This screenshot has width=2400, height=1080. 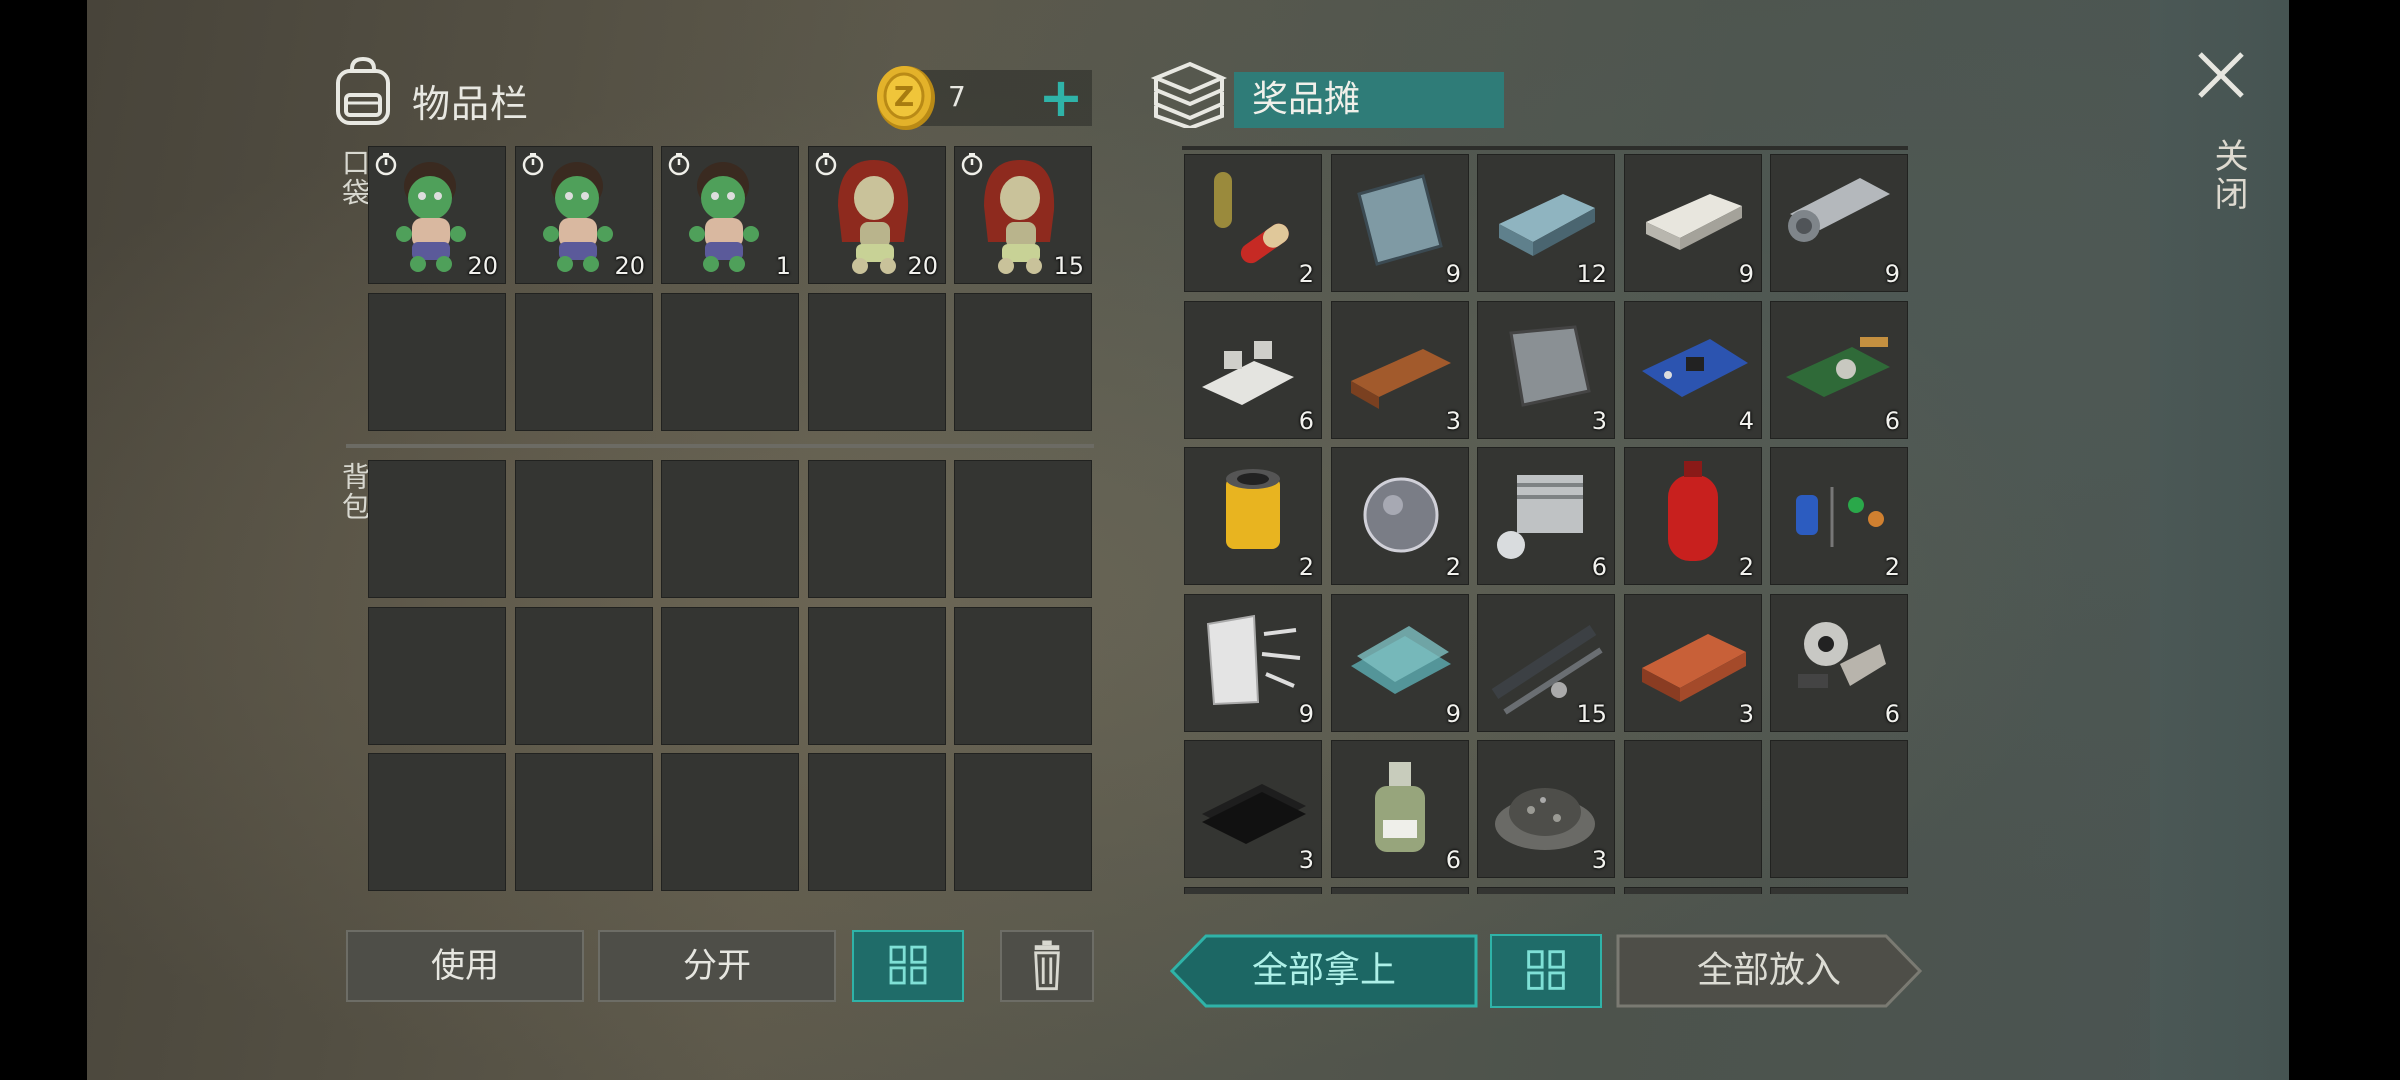 I want to click on trash-button, so click(x=1047, y=966).